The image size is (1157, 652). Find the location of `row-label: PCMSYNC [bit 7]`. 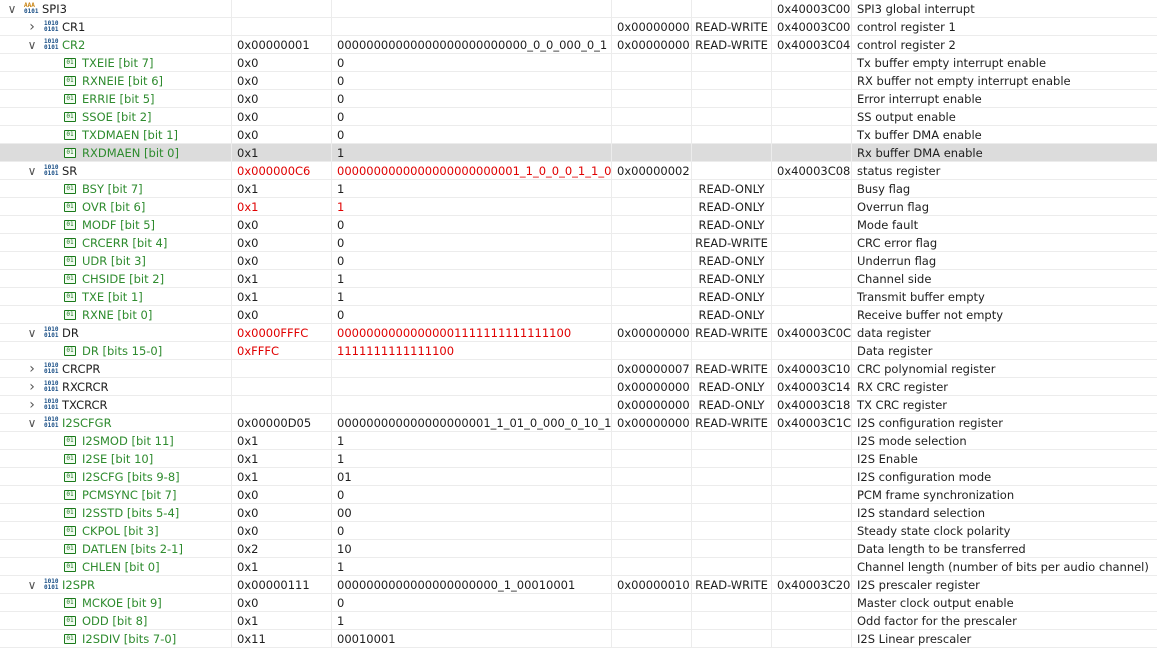

row-label: PCMSYNC [bit 7] is located at coordinates (129, 495).